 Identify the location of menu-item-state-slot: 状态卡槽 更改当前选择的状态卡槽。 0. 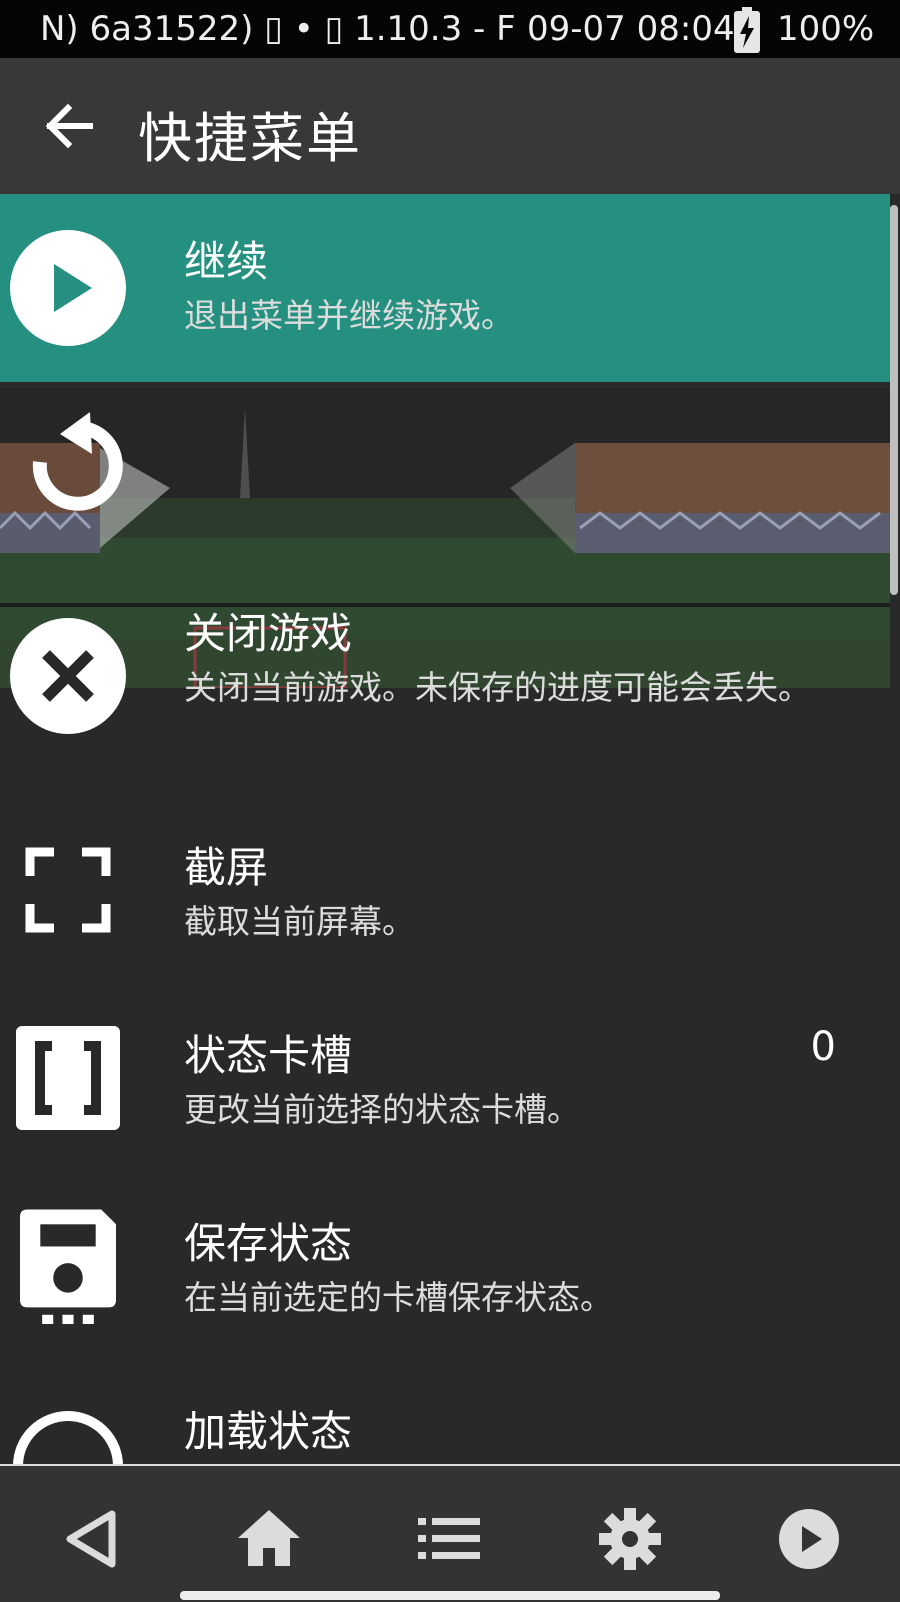
(445, 1095).